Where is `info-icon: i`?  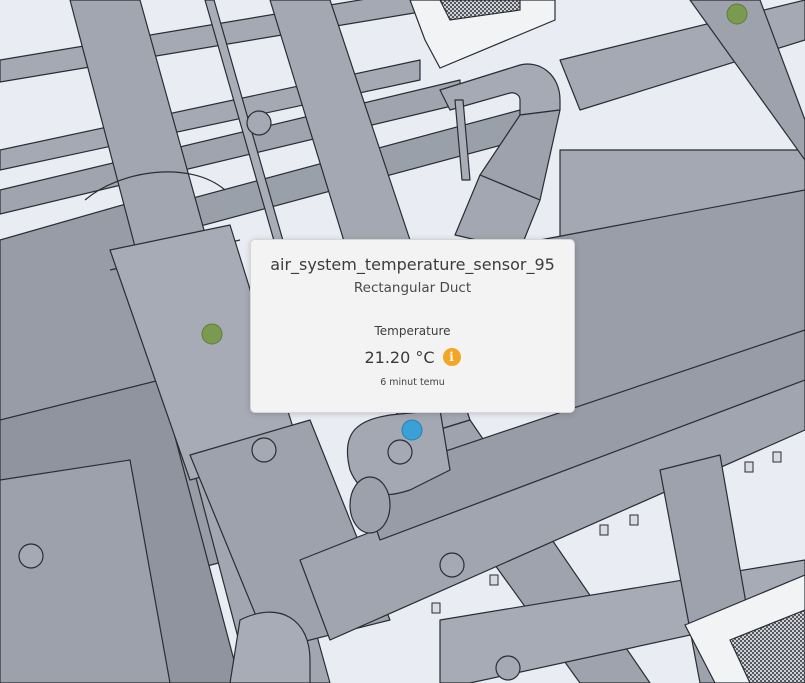 info-icon: i is located at coordinates (451, 357).